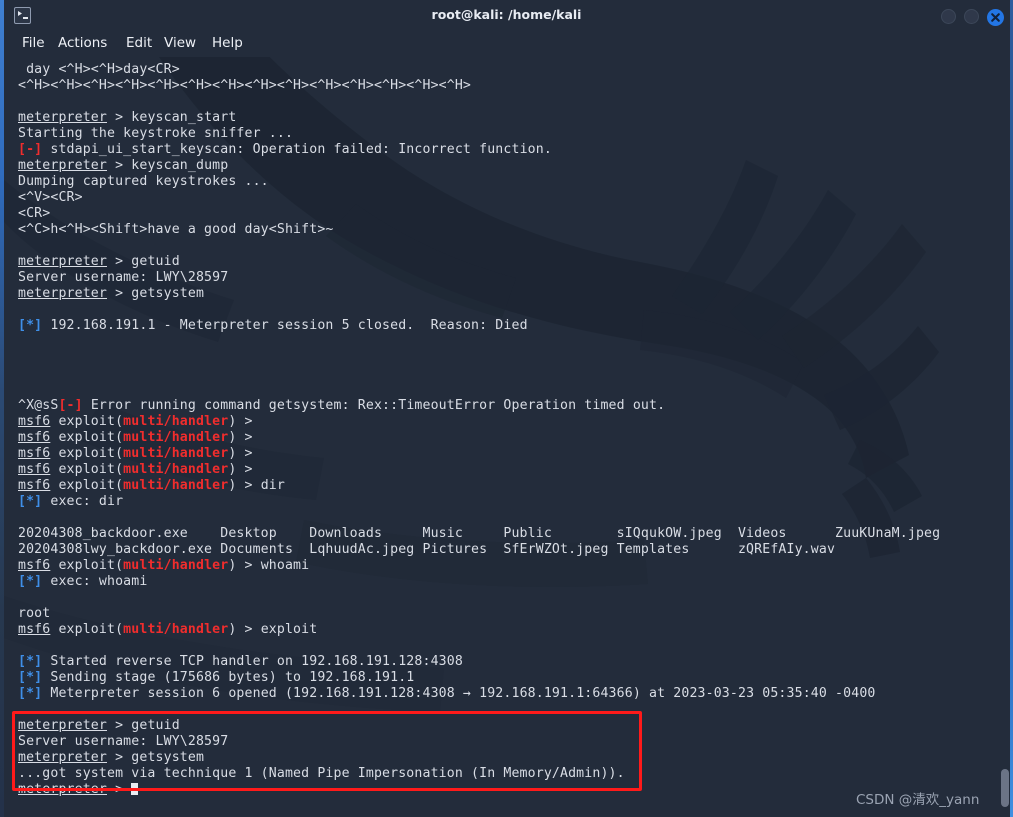 This screenshot has width=1013, height=817. Describe the element at coordinates (1005, 788) in the screenshot. I see `scrollbar-thumb` at that location.